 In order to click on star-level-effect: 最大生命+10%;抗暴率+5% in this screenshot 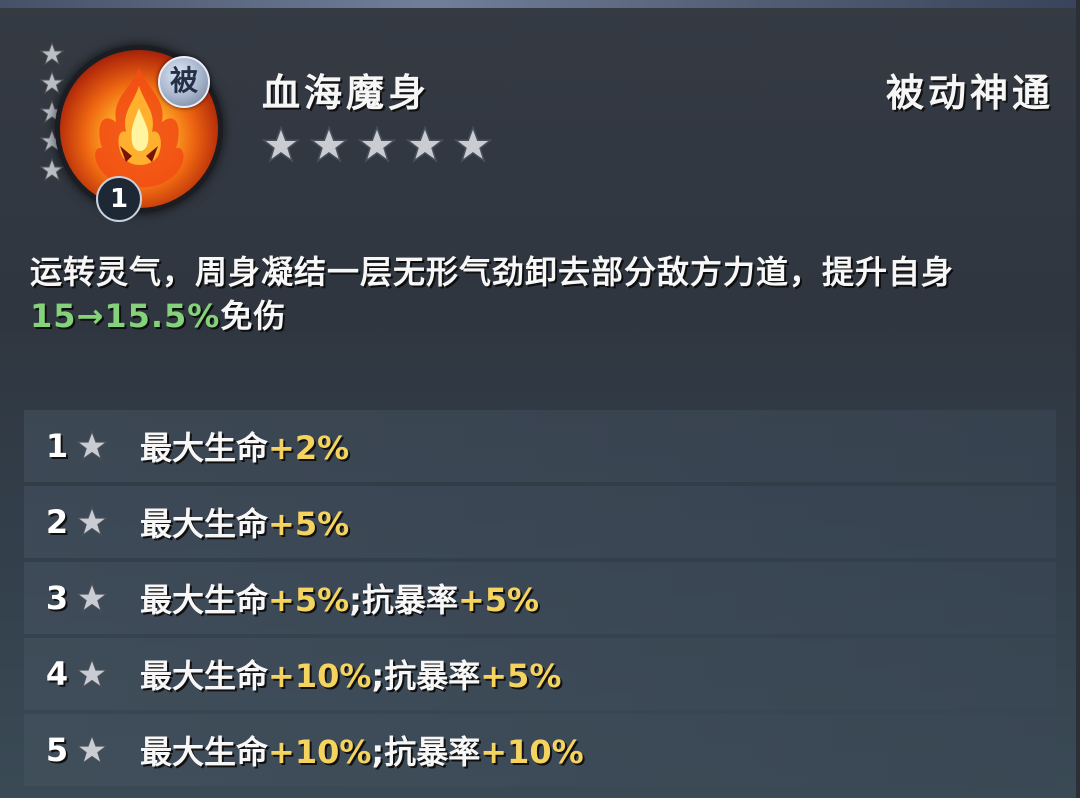, I will do `click(350, 674)`.